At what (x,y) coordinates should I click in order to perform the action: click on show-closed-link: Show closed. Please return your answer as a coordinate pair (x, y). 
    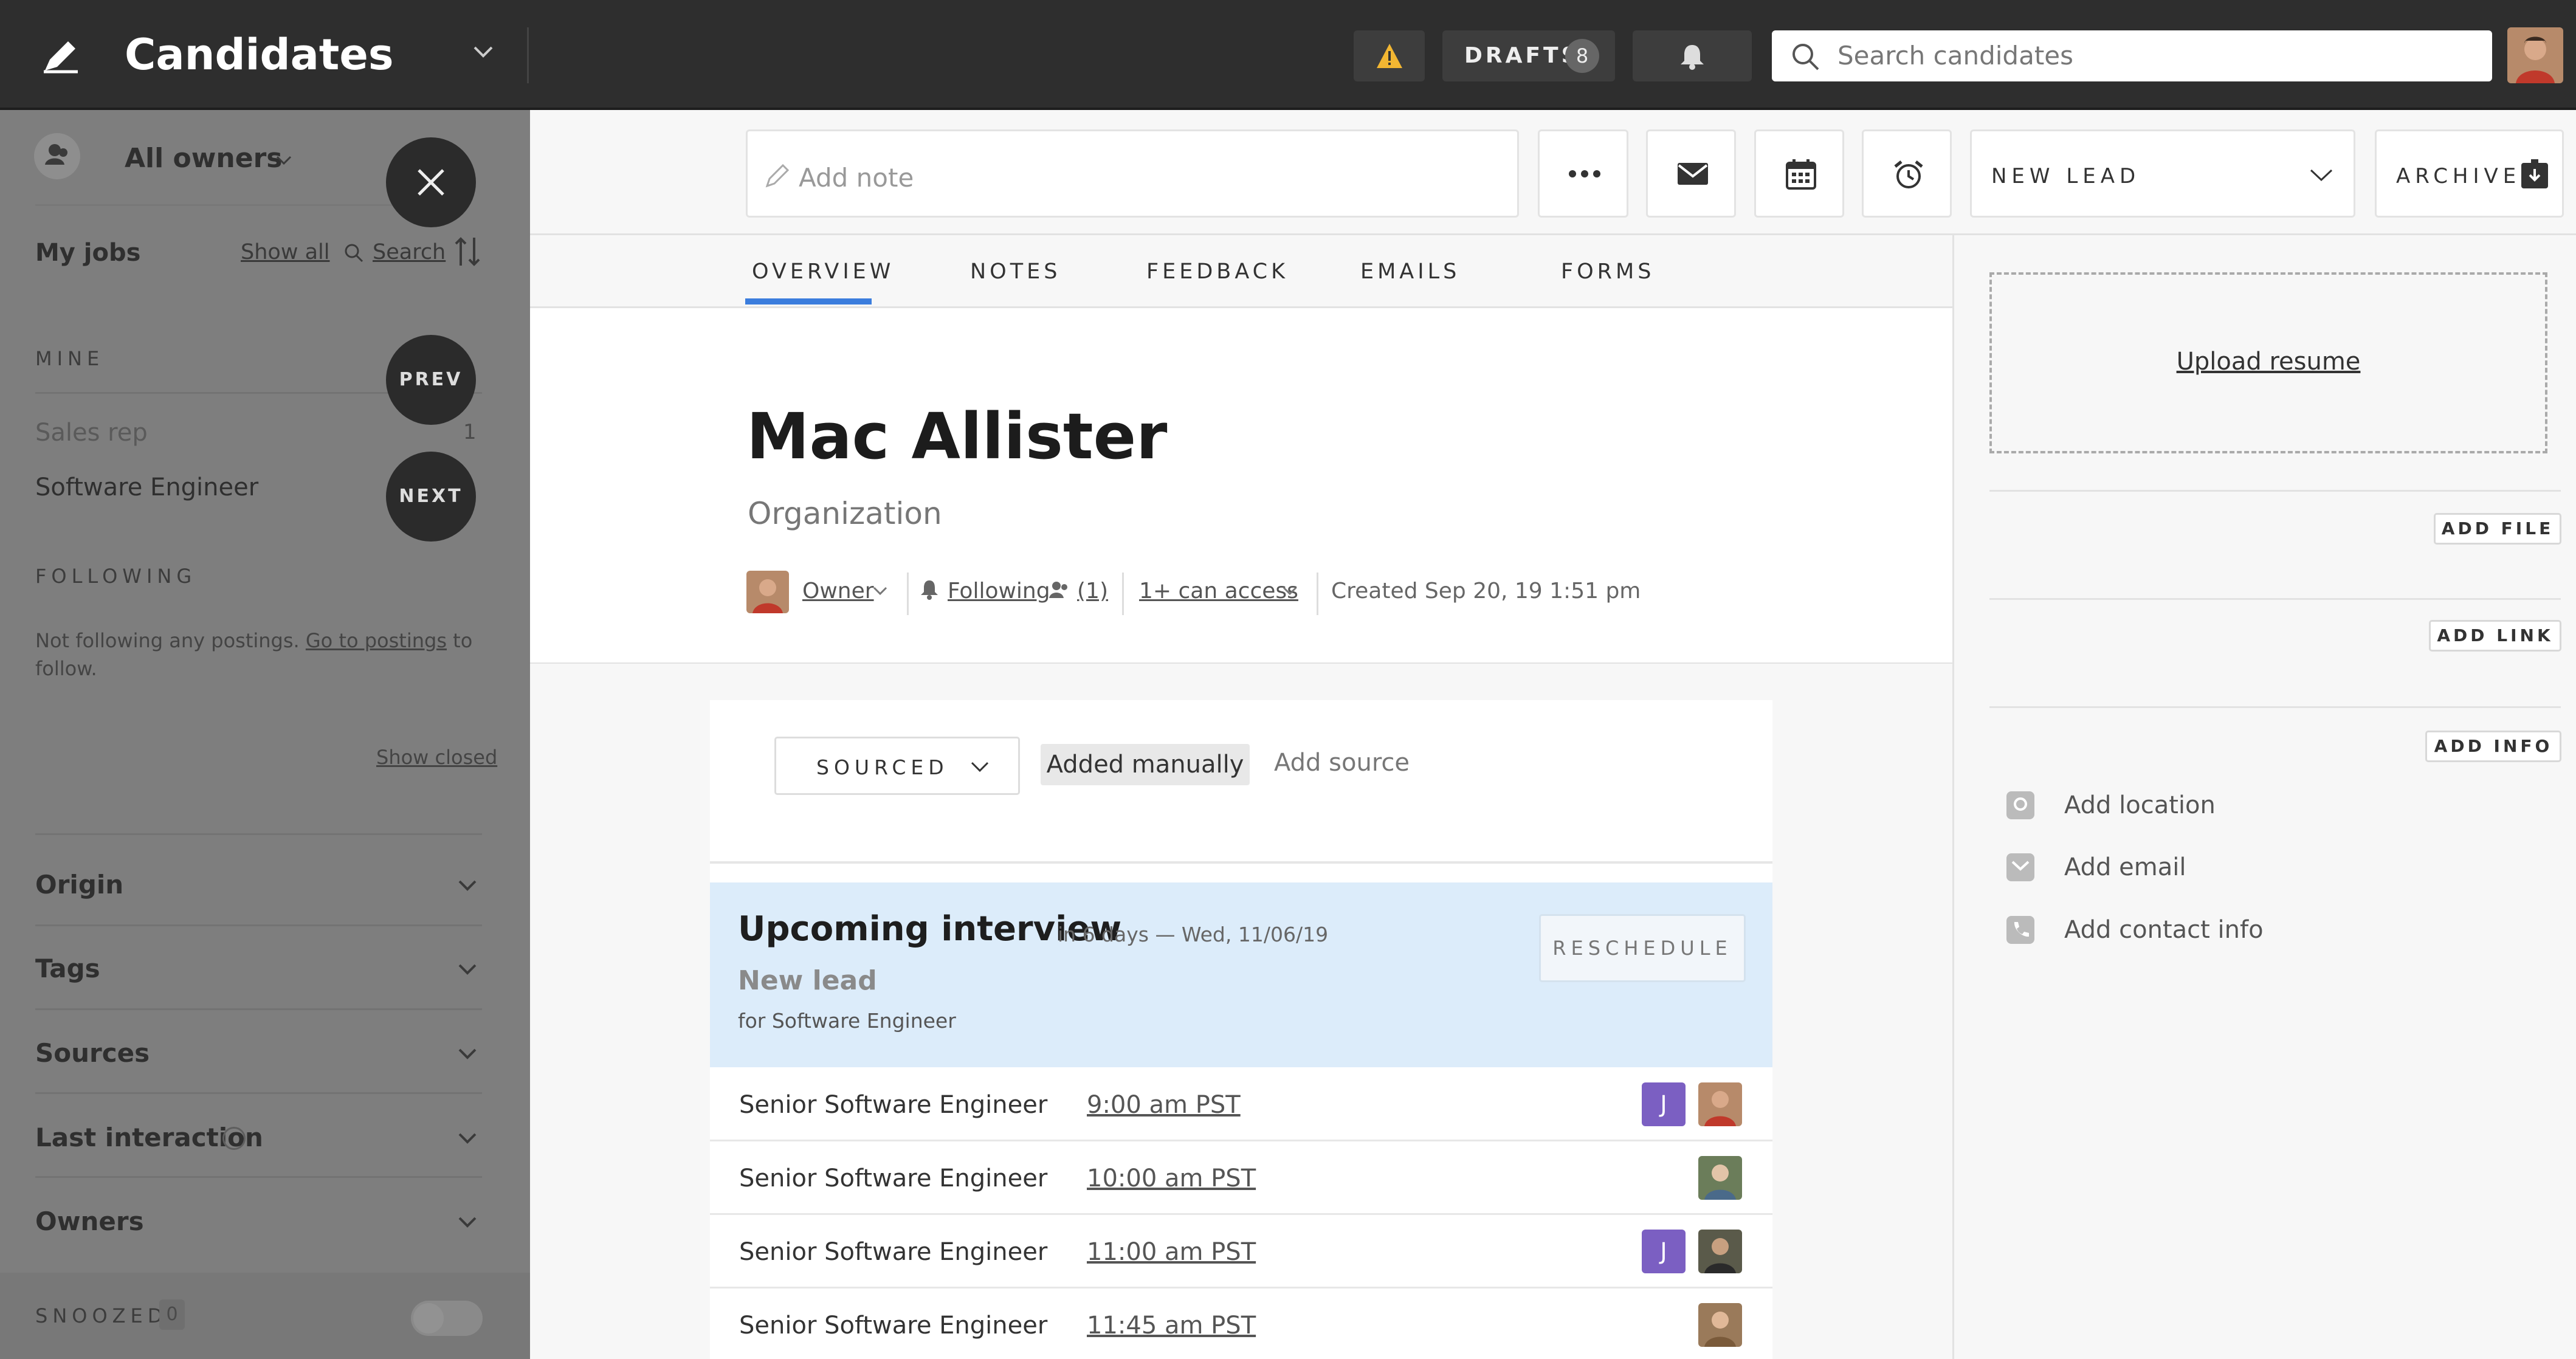
    Looking at the image, I should click on (436, 757).